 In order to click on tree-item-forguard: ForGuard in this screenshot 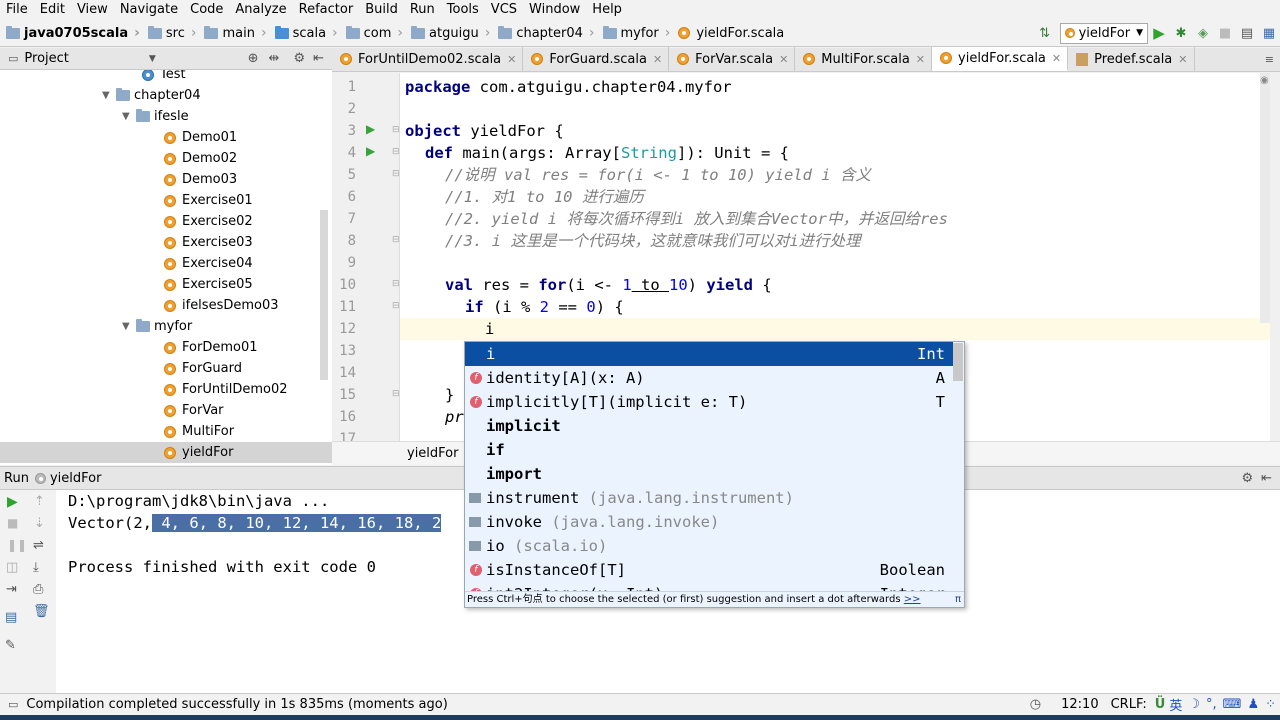, I will do `click(166, 368)`.